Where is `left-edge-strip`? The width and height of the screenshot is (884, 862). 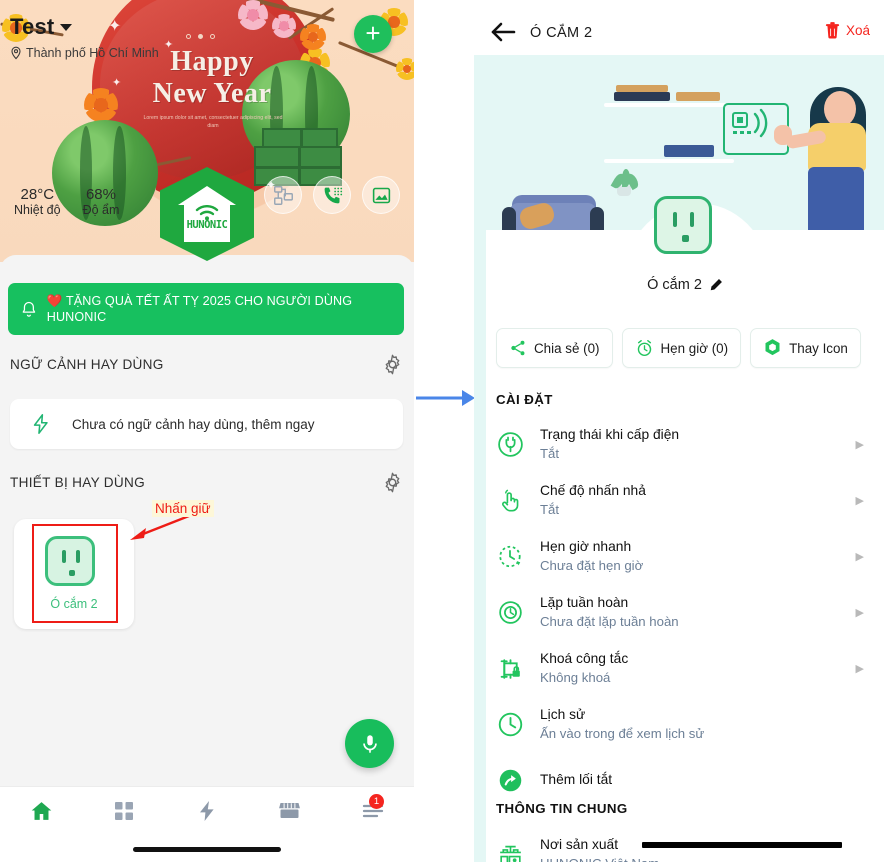 left-edge-strip is located at coordinates (480, 458).